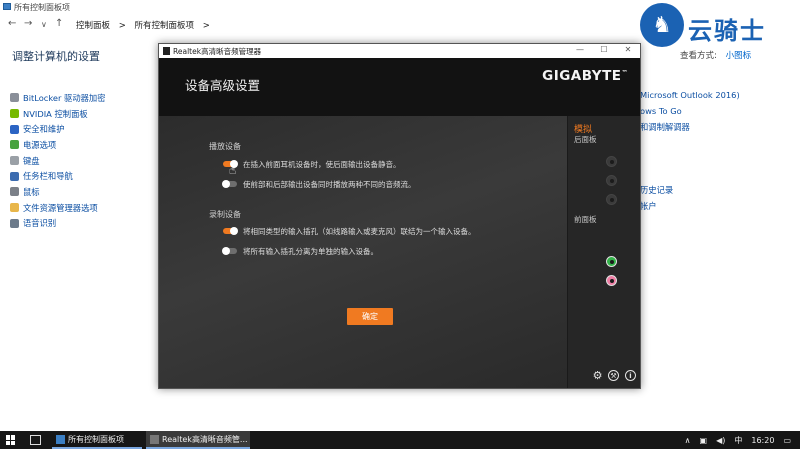  I want to click on playback-option-mute-rear: 在插入前面耳机设备时，使后面输出设备静音。, so click(312, 164).